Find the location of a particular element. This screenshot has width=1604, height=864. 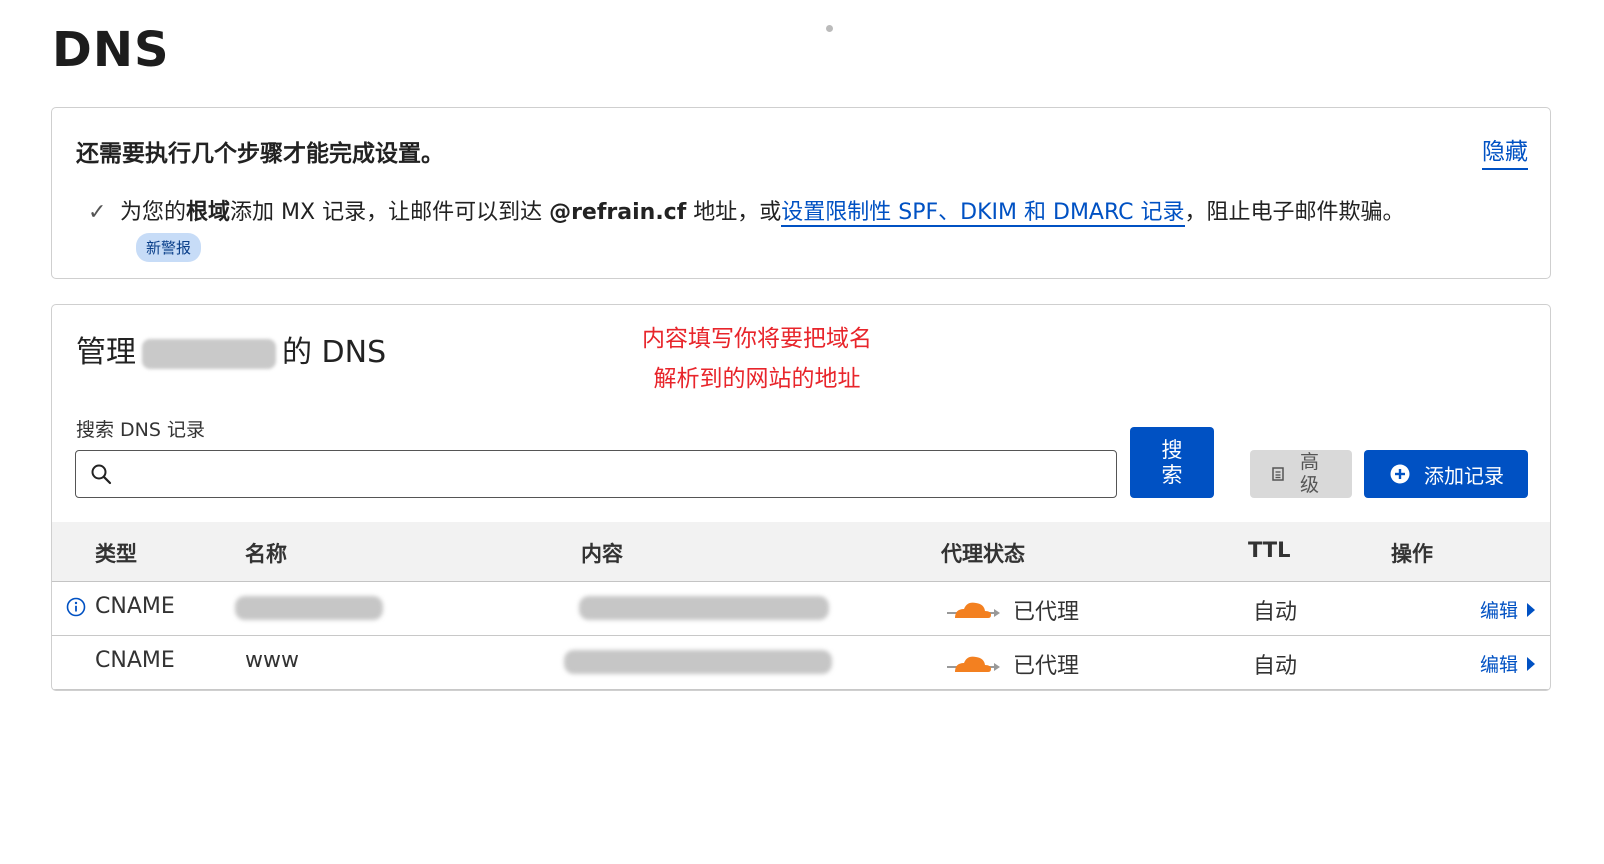

manage-title-suffix: 的 DNS is located at coordinates (334, 352).